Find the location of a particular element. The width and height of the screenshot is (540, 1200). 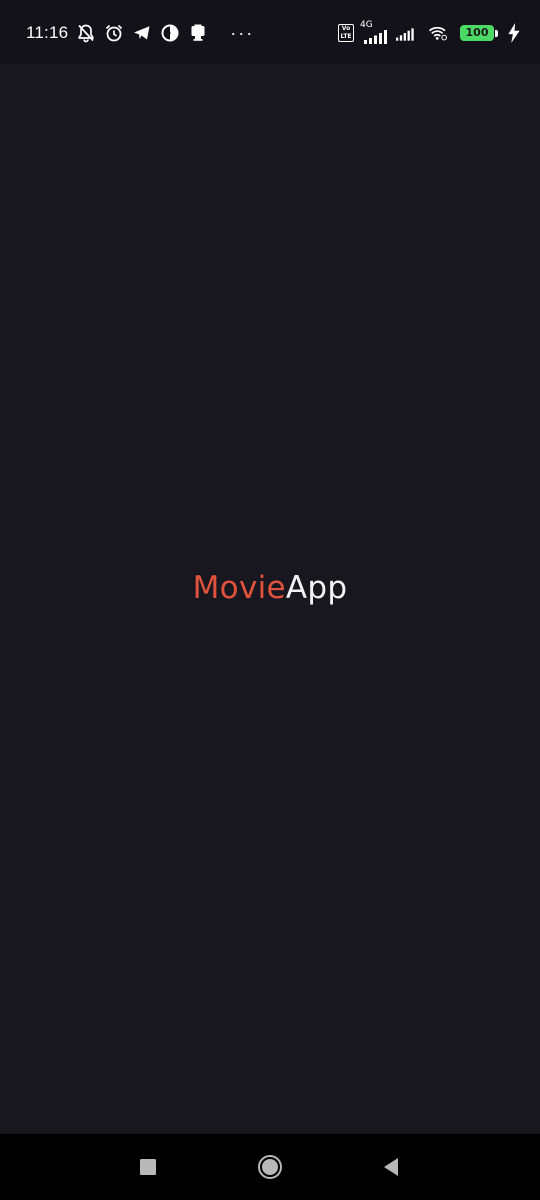

more-notifications-indicator: ··· is located at coordinates (242, 33).